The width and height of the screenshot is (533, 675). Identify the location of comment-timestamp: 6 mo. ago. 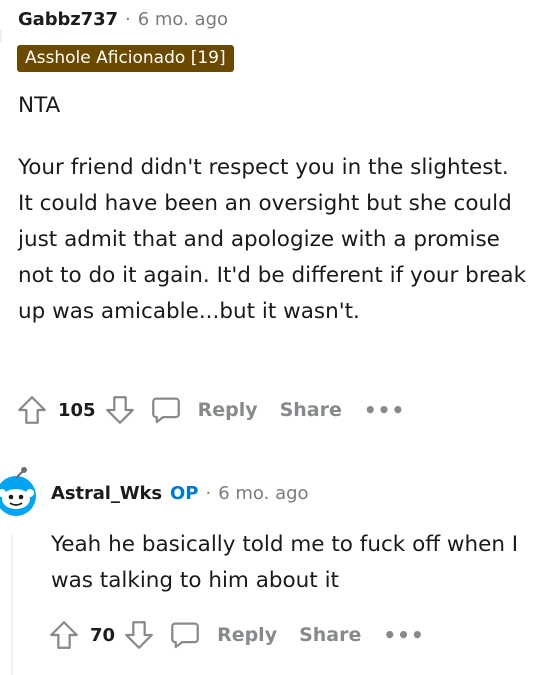
(183, 19).